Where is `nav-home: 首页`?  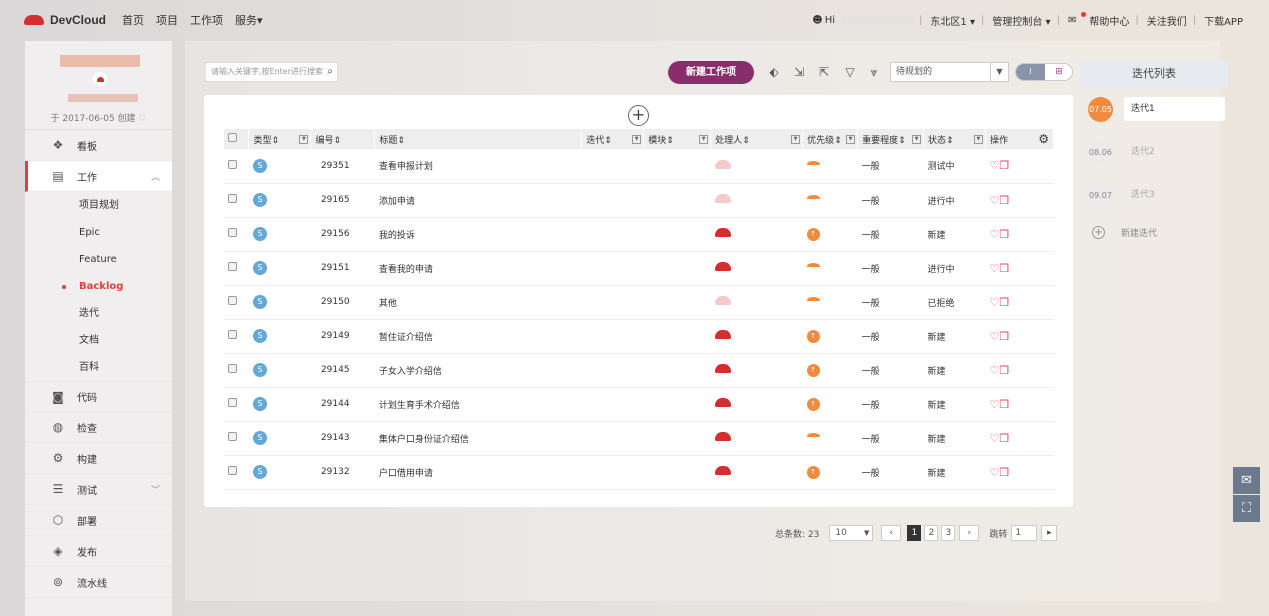 nav-home: 首页 is located at coordinates (133, 20).